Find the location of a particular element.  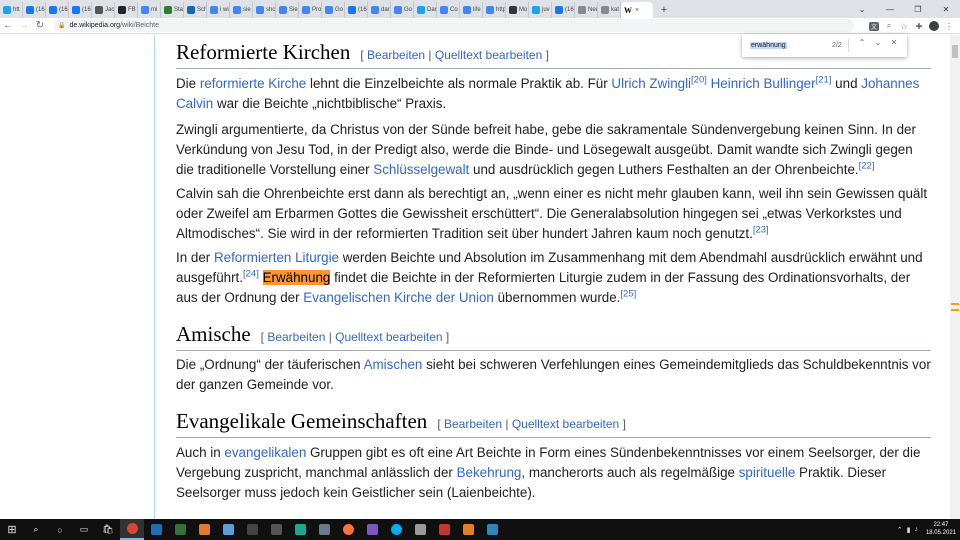

link-schluesselgewalt: Schlüsselgewalt is located at coordinates (421, 169).